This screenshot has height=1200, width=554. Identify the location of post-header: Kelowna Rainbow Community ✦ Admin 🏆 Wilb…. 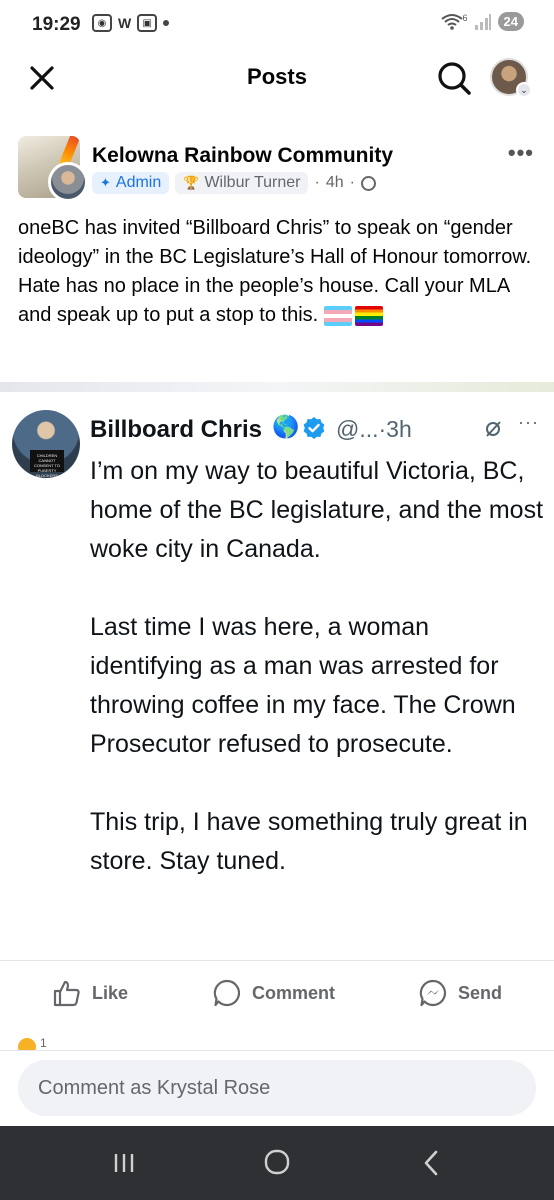
(278, 169).